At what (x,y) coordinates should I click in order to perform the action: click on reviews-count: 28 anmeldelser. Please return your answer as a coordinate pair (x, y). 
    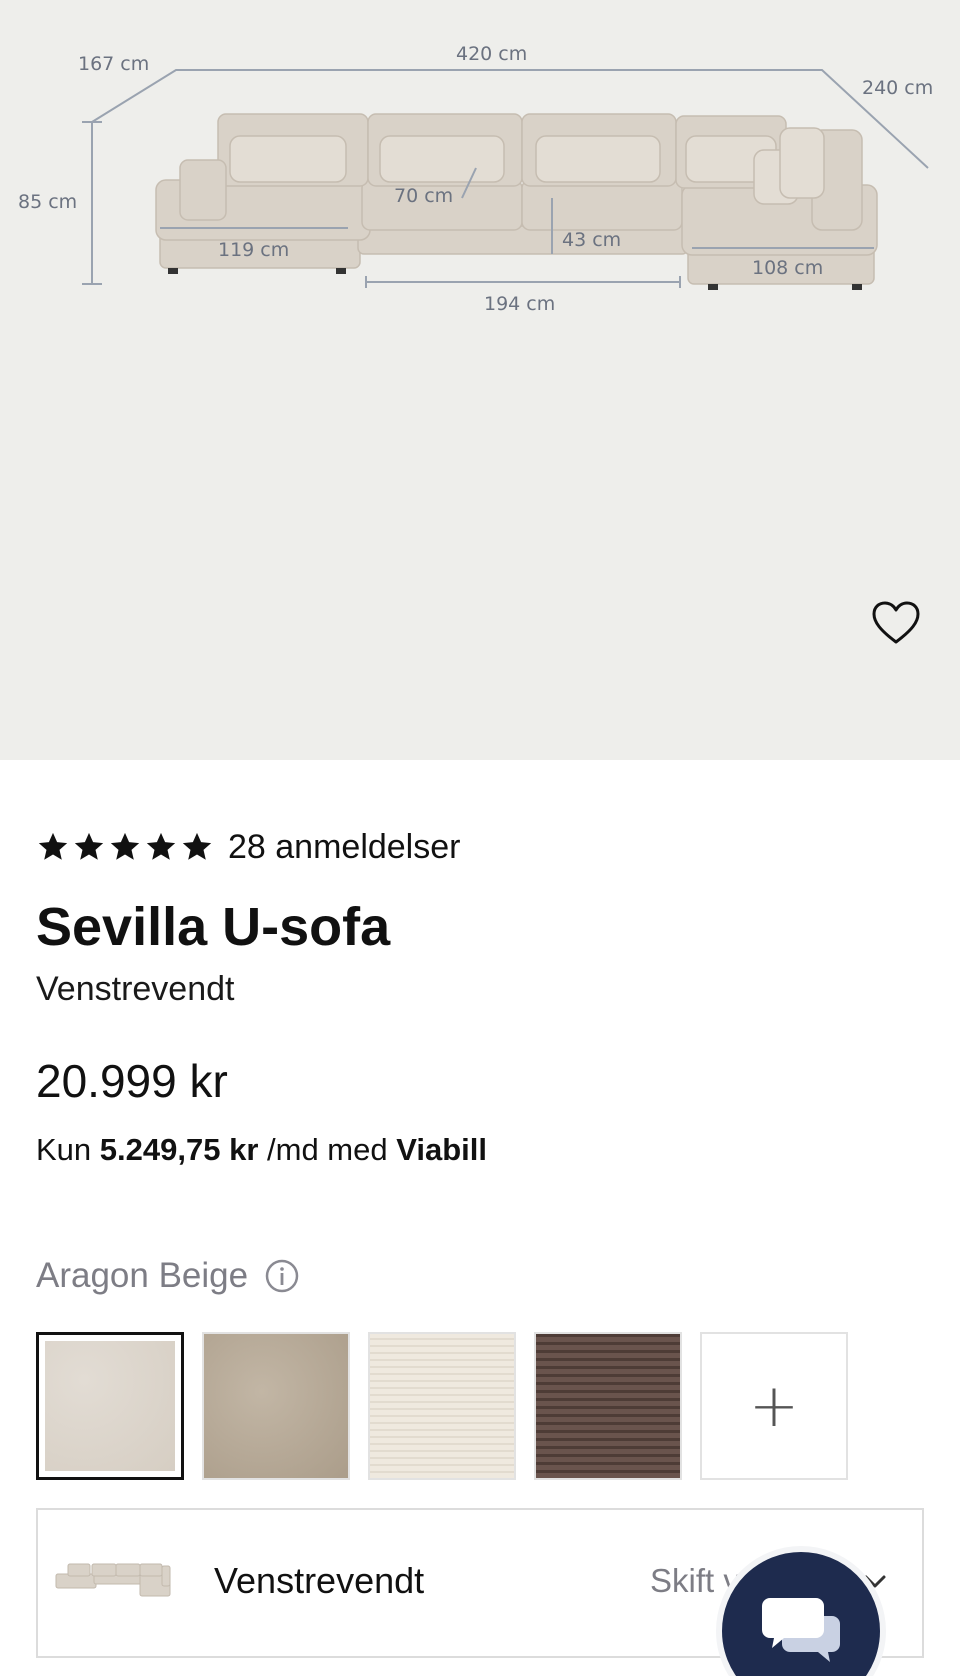
    Looking at the image, I should click on (344, 847).